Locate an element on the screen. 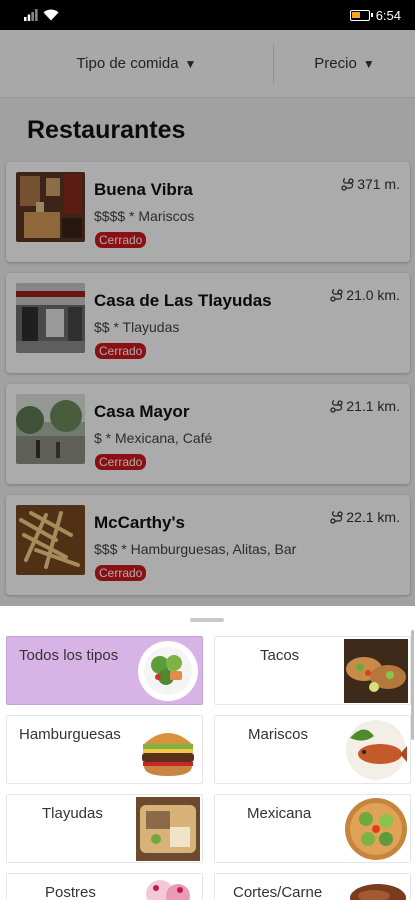 The width and height of the screenshot is (415, 900). status-bar: 6:54 is located at coordinates (207, 15).